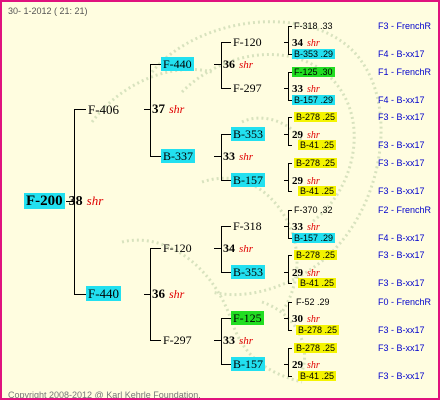 This screenshot has height=400, width=440. Describe the element at coordinates (247, 226) in the screenshot. I see `g3-node: F-318` at that location.